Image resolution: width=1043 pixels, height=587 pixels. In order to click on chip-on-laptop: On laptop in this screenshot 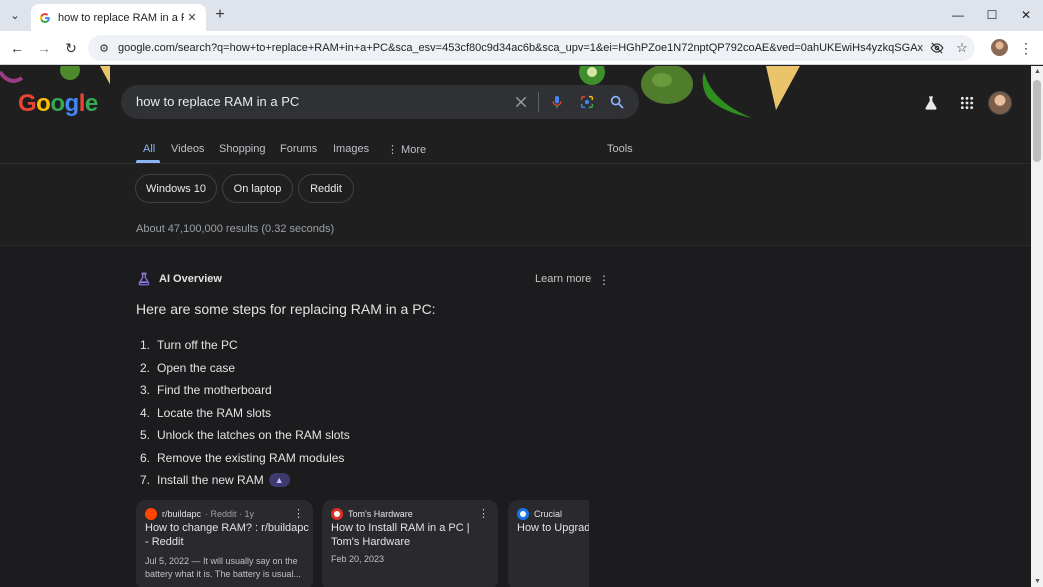, I will do `click(257, 188)`.